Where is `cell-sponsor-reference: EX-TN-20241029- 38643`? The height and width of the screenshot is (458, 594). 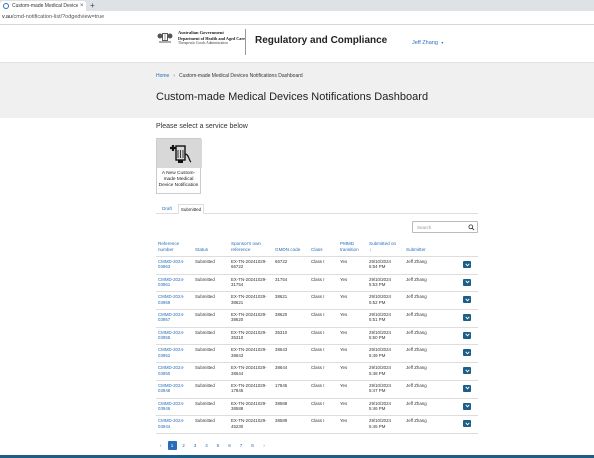
cell-sponsor-reference: EX-TN-20241029- 38643 is located at coordinates (249, 352).